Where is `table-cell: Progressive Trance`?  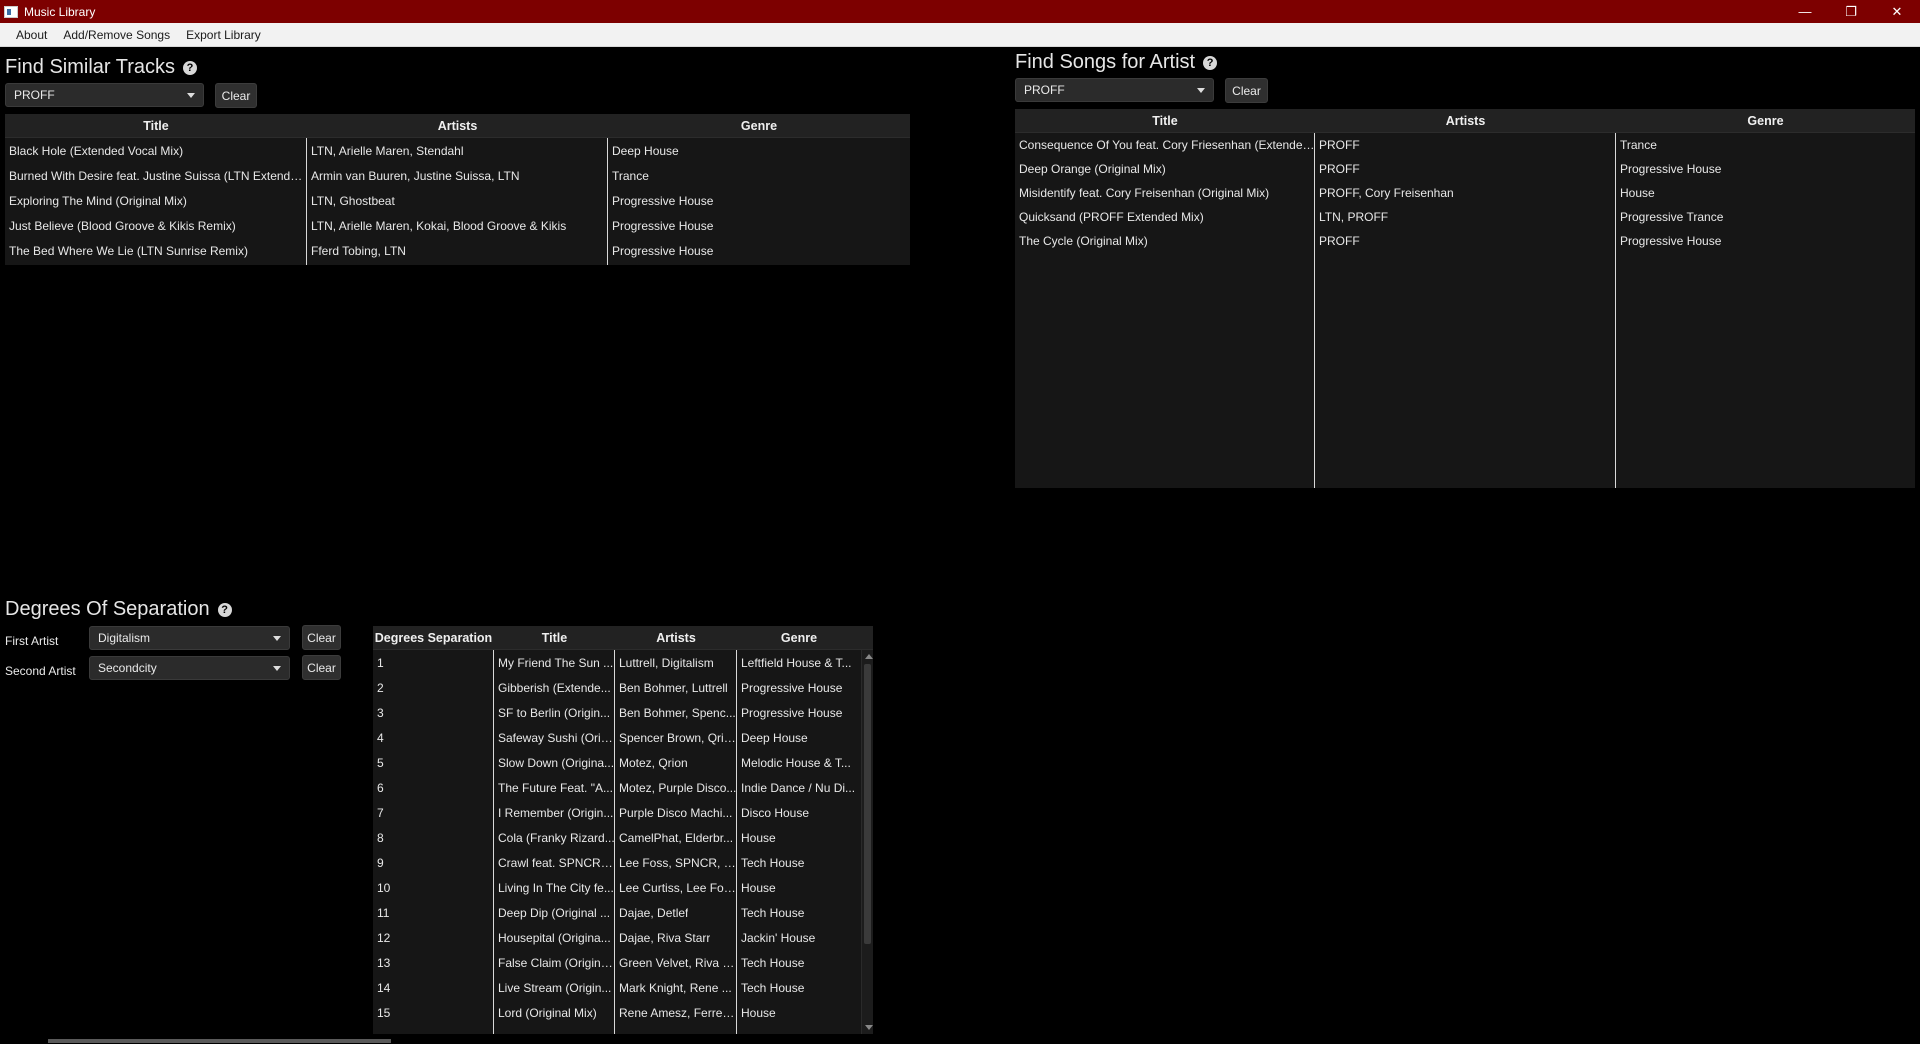 table-cell: Progressive Trance is located at coordinates (1765, 217).